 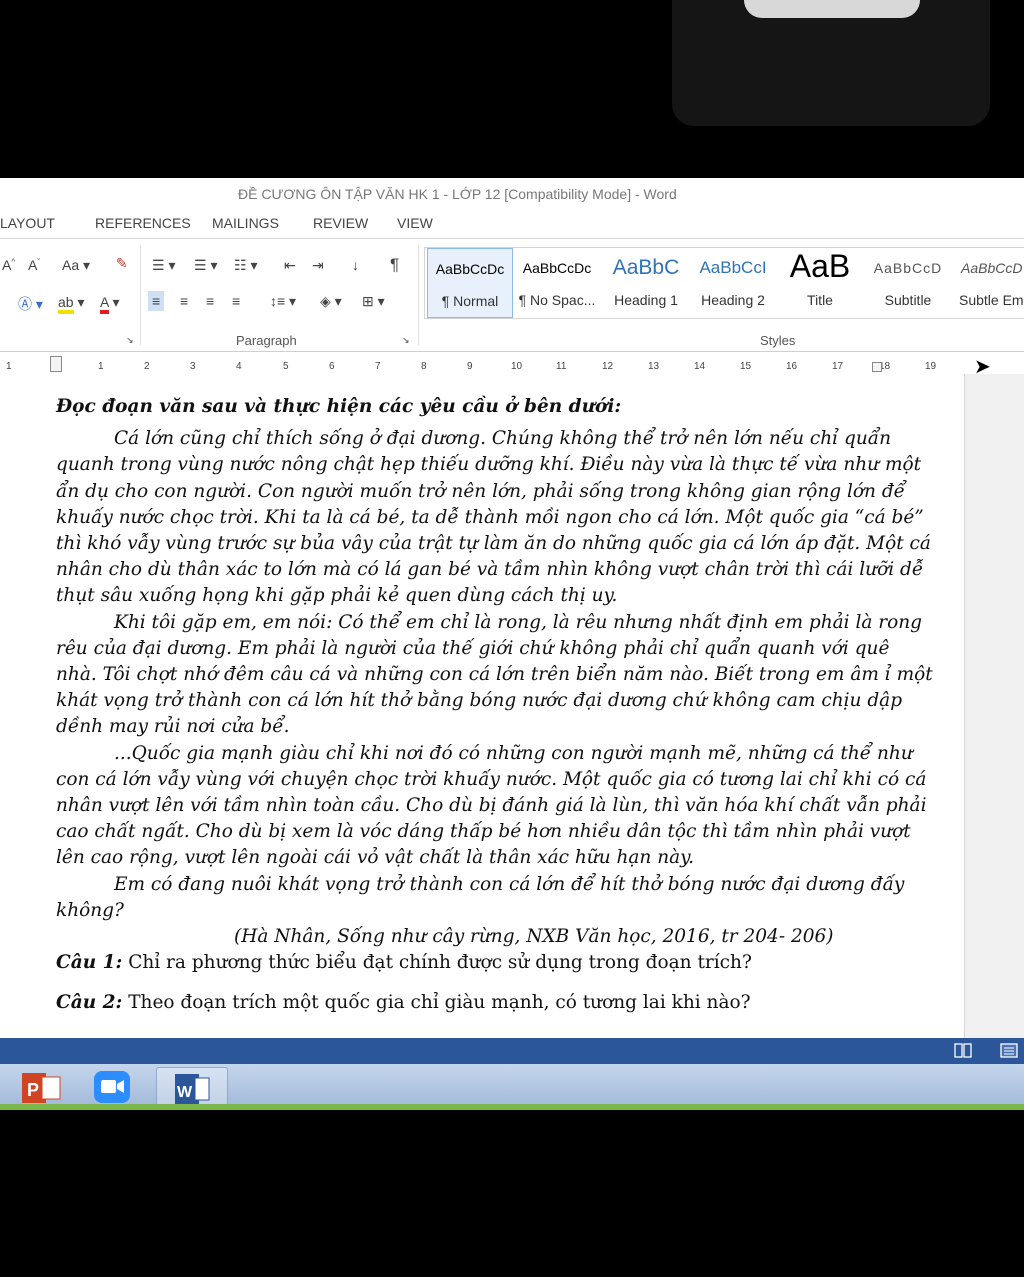 What do you see at coordinates (792, 366) in the screenshot?
I see `ruler-number: 16` at bounding box center [792, 366].